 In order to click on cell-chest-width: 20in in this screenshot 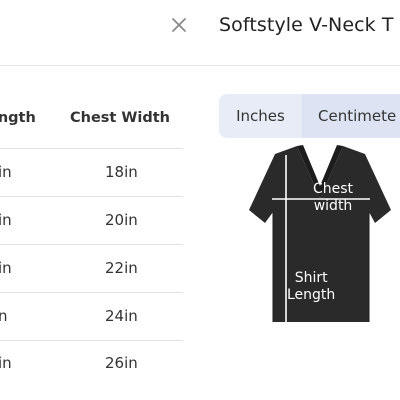, I will do `click(121, 220)`.